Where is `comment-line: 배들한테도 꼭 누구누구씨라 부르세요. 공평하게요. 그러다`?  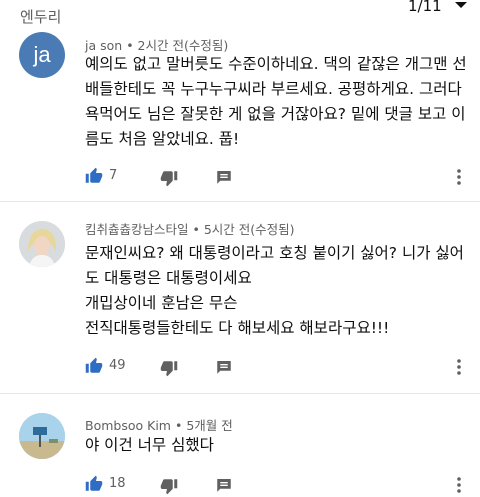 comment-line: 배들한테도 꼭 누구누구씨라 부르세요. 공평하게요. 그러다 is located at coordinates (273, 89).